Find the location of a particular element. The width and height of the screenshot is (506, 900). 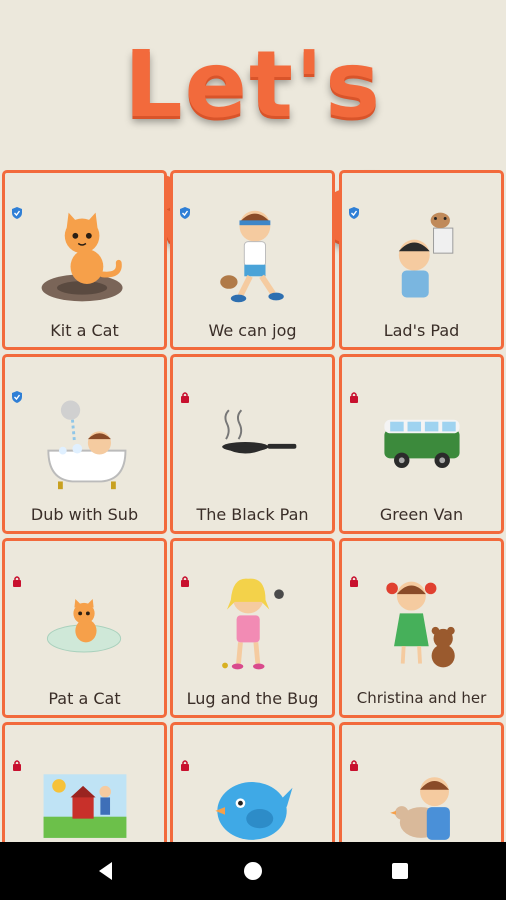

book-card-pat-a-cat: Pat a Cat is located at coordinates (84, 628).